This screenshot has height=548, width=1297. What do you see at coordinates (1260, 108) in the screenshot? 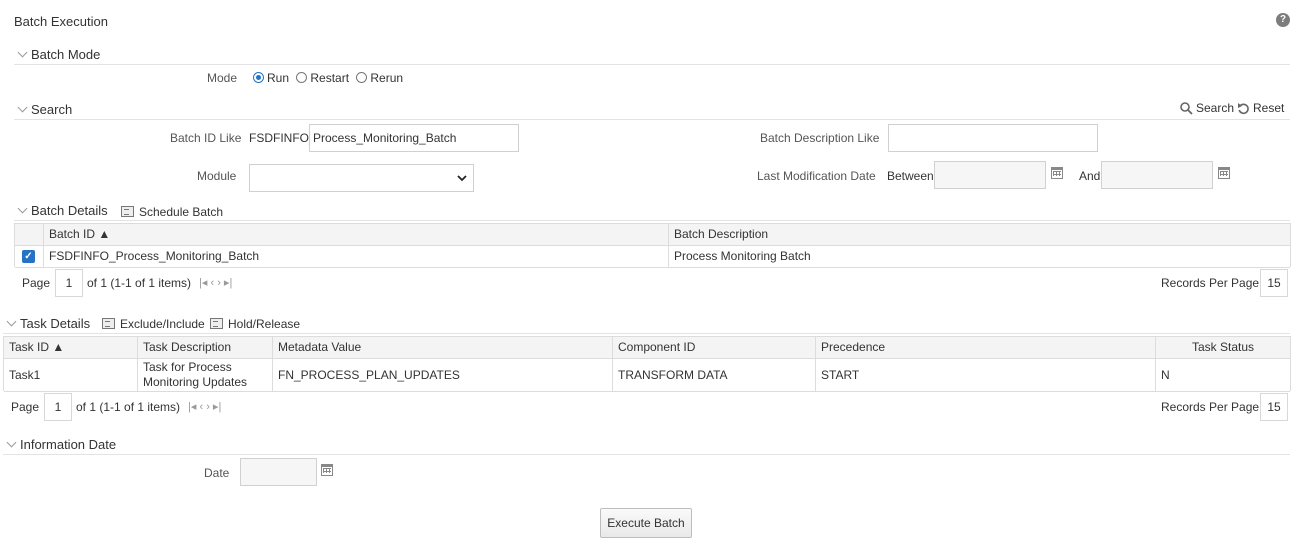
I see `reset-button: Reset` at bounding box center [1260, 108].